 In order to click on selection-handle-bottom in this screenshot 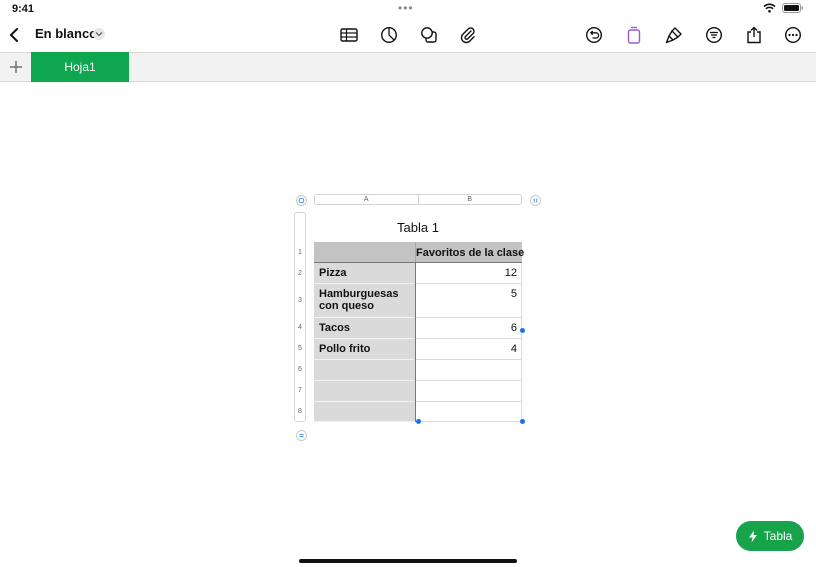, I will do `click(418, 421)`.